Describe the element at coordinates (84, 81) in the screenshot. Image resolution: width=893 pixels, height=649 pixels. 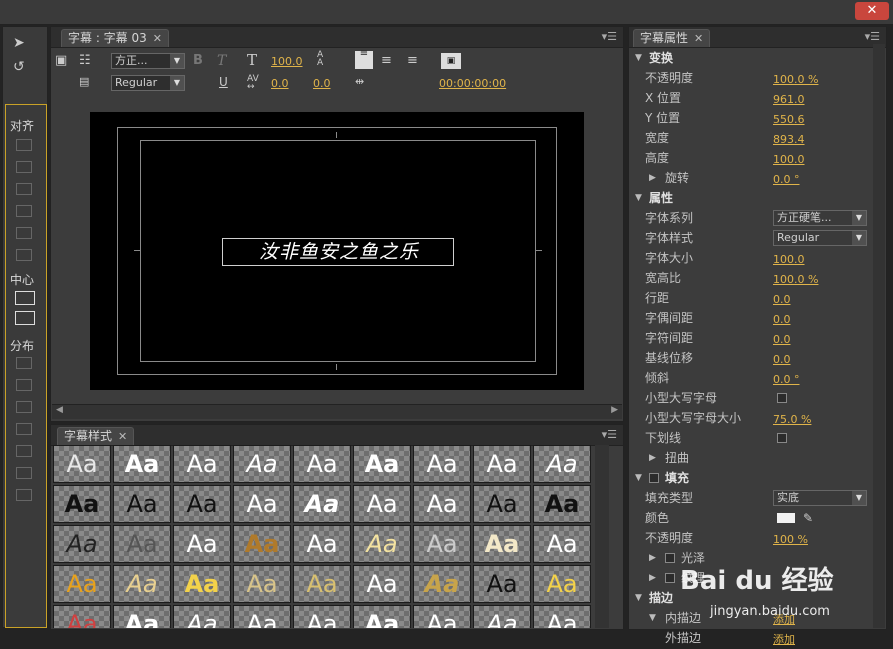
I see `template-icon: ▤` at that location.